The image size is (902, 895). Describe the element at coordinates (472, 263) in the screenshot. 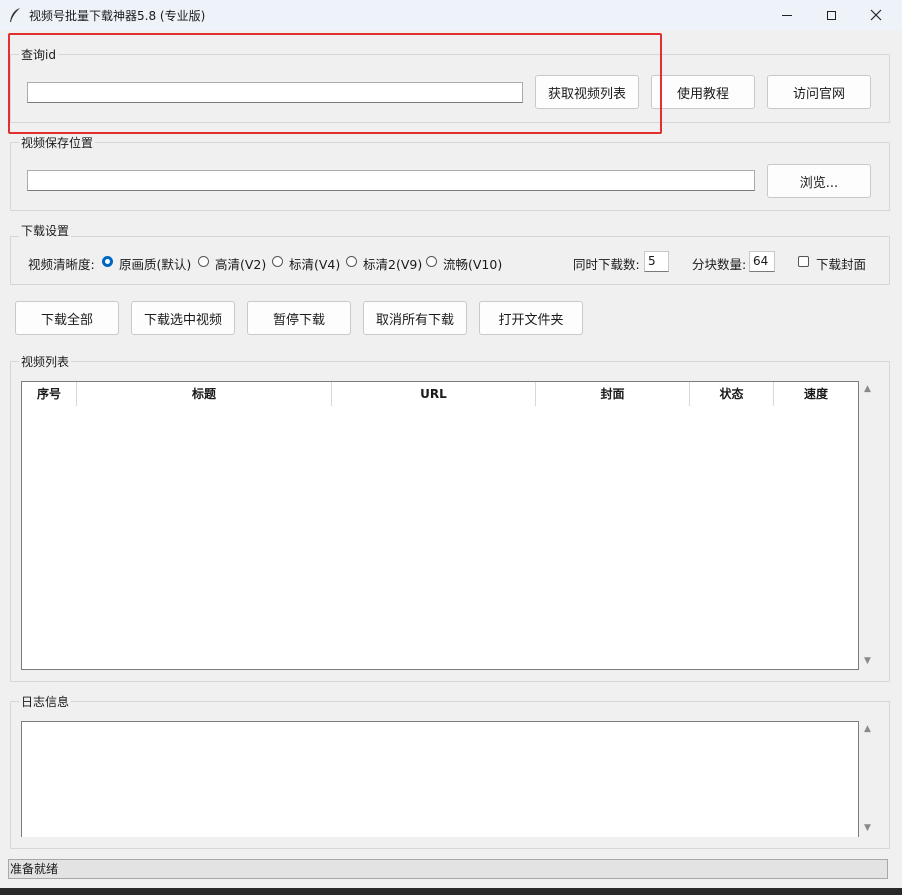

I see `quality-option-v10: 流畅(V10)` at that location.